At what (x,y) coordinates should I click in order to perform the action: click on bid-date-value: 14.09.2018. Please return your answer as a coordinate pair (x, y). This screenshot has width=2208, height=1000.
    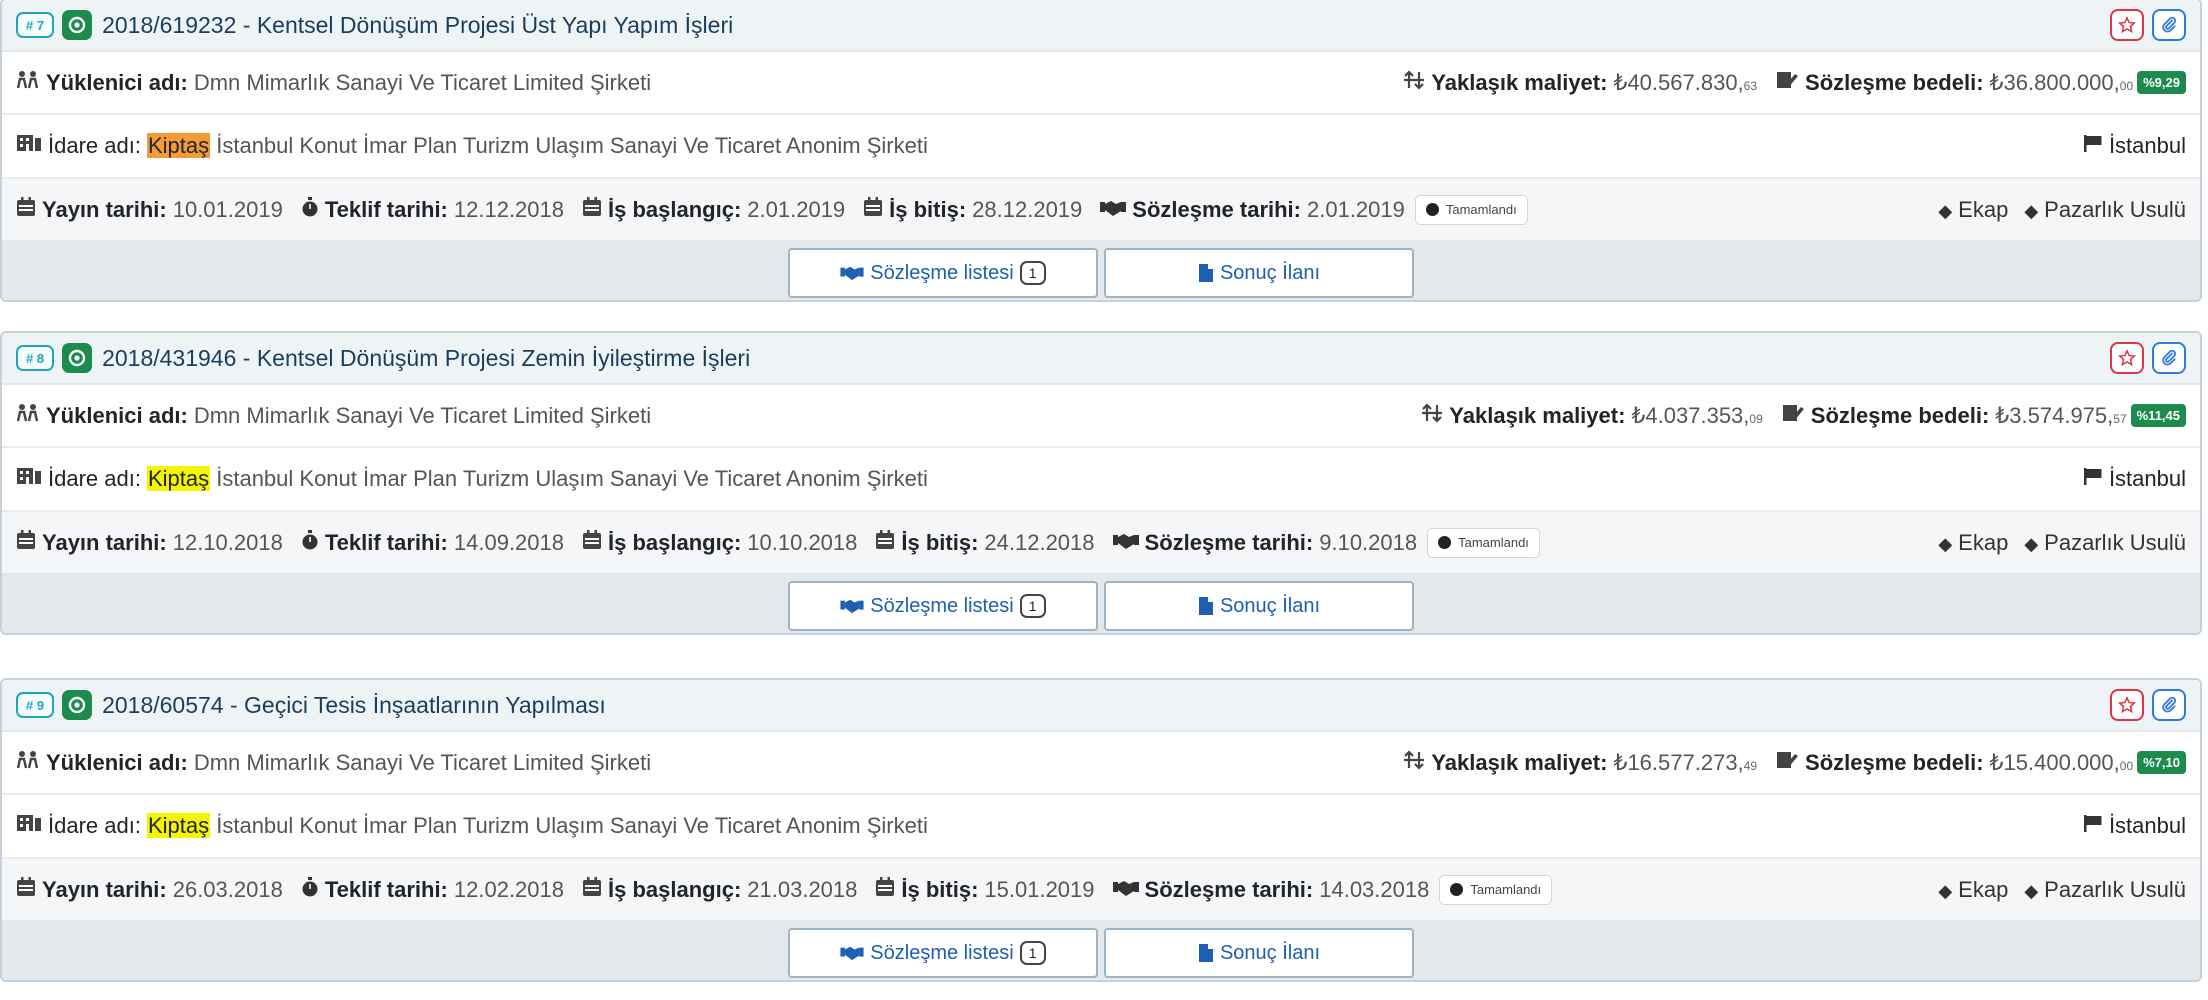
    Looking at the image, I should click on (508, 542).